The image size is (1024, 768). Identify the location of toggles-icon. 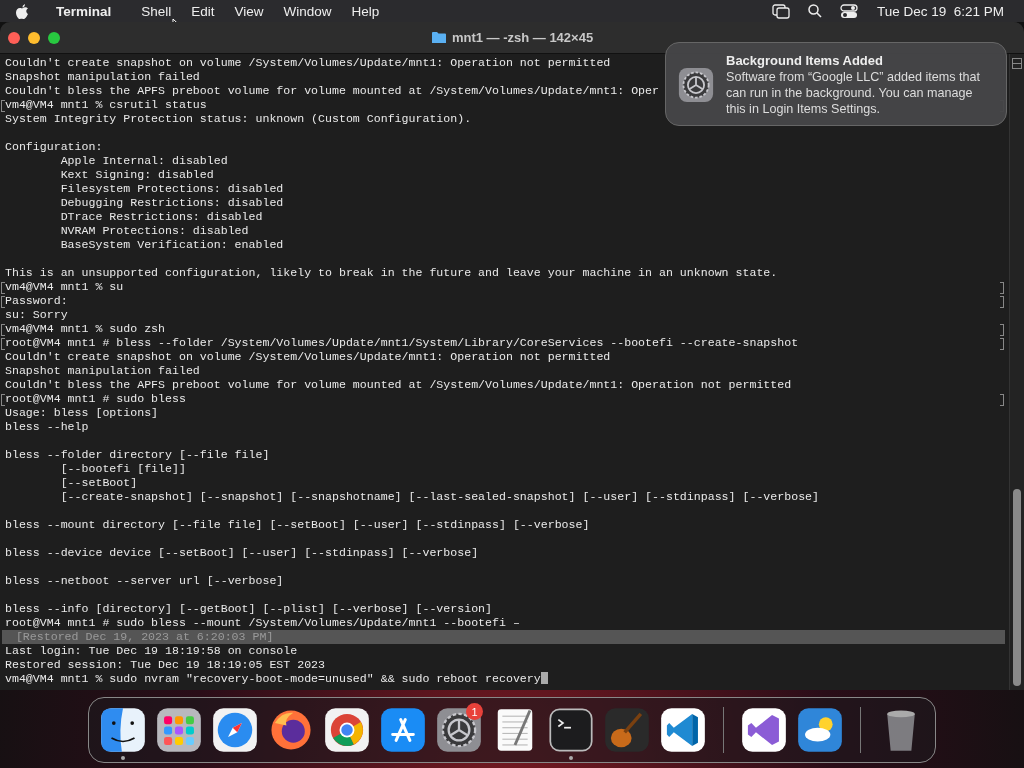
(848, 11).